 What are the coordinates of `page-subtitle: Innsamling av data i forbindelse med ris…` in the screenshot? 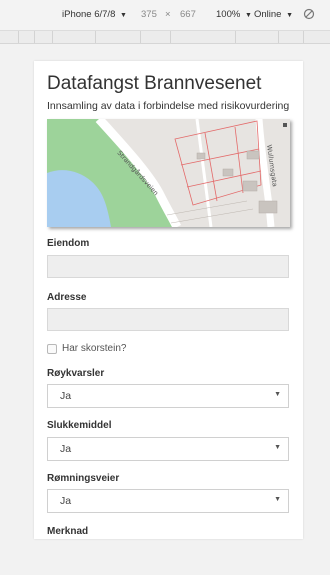 It's located at (168, 106).